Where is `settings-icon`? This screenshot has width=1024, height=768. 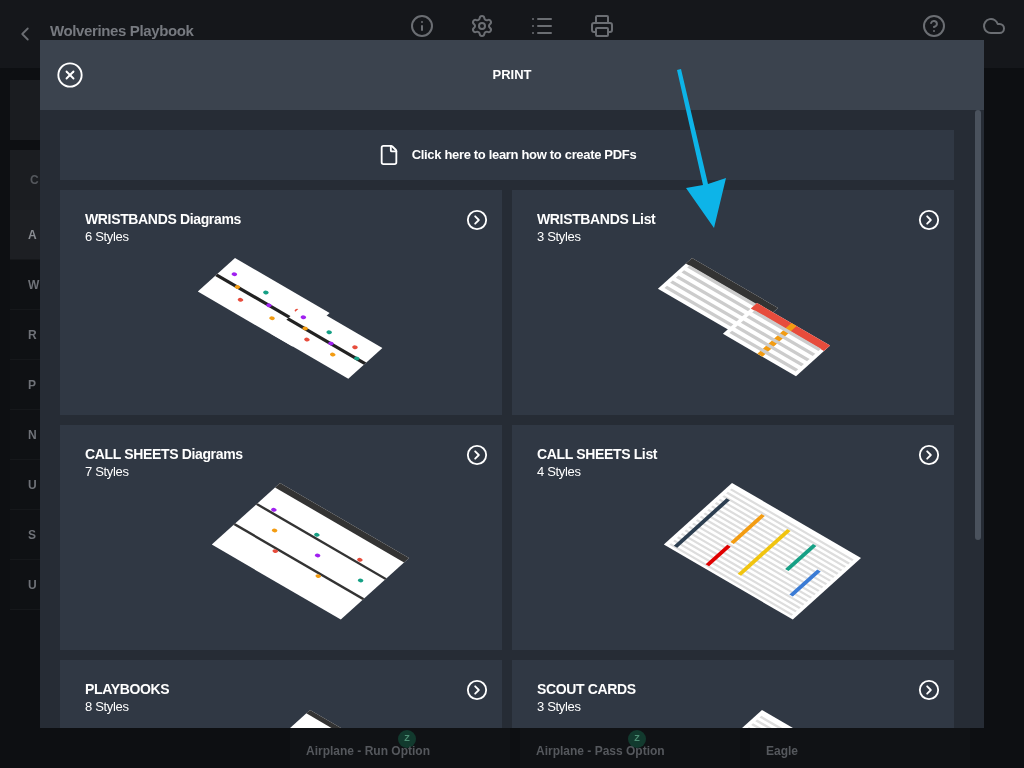 settings-icon is located at coordinates (482, 26).